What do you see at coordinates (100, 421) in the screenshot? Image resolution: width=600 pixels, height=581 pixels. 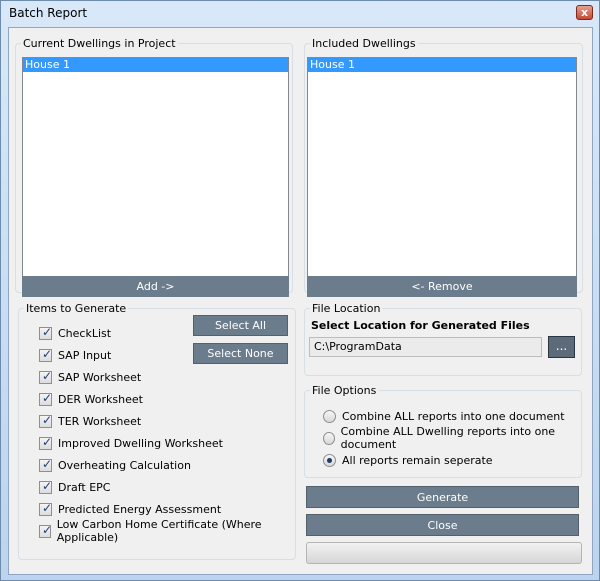 I see `checkbox-label: TER Worksheet` at bounding box center [100, 421].